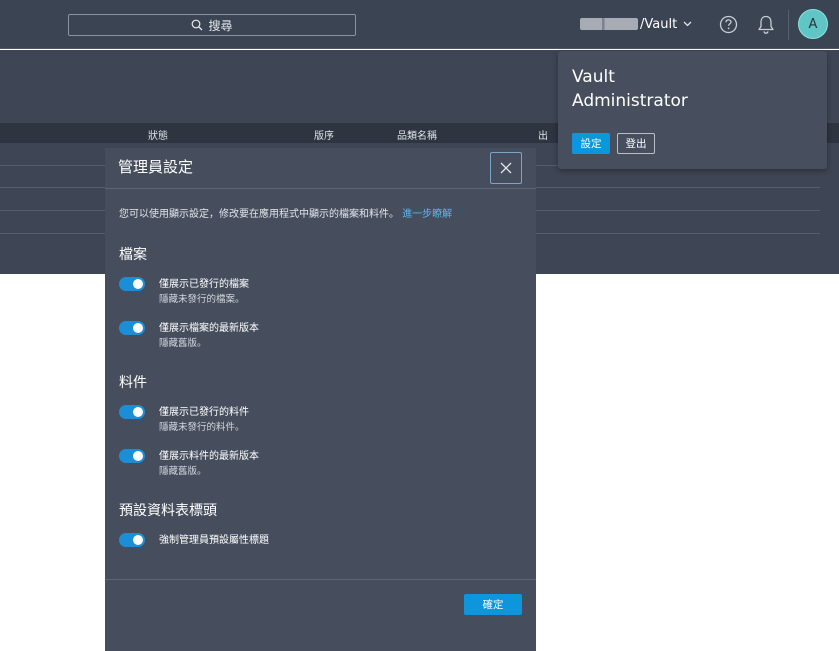 This screenshot has width=839, height=651. What do you see at coordinates (209, 456) in the screenshot?
I see `toggle-label: 僅展示料件的最新版本` at bounding box center [209, 456].